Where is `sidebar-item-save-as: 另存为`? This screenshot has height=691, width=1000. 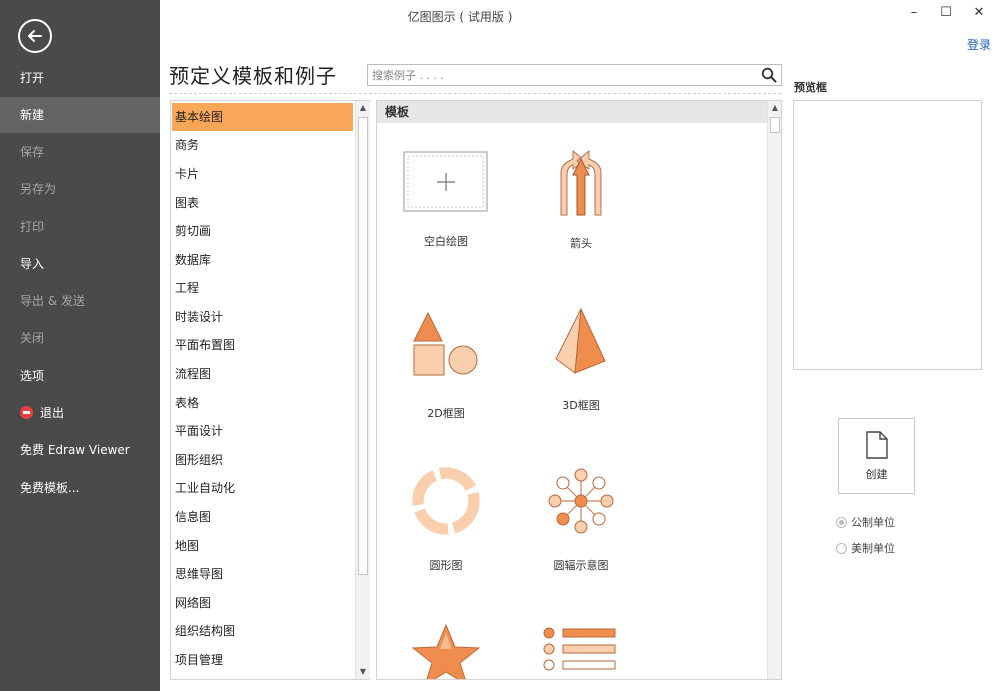
sidebar-item-save-as: 另存为 is located at coordinates (80, 189).